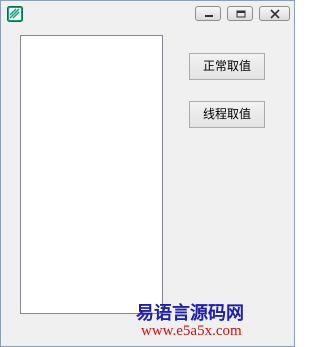 This screenshot has height=347, width=320. I want to click on close-button, so click(274, 13).